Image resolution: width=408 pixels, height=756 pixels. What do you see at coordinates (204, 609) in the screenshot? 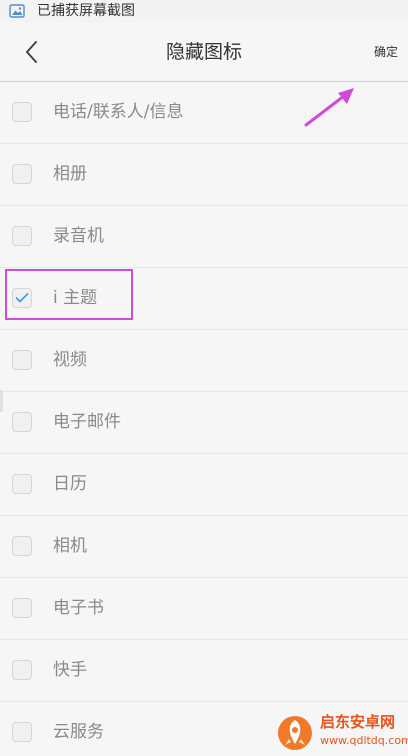
I see `list-item: 电子书` at bounding box center [204, 609].